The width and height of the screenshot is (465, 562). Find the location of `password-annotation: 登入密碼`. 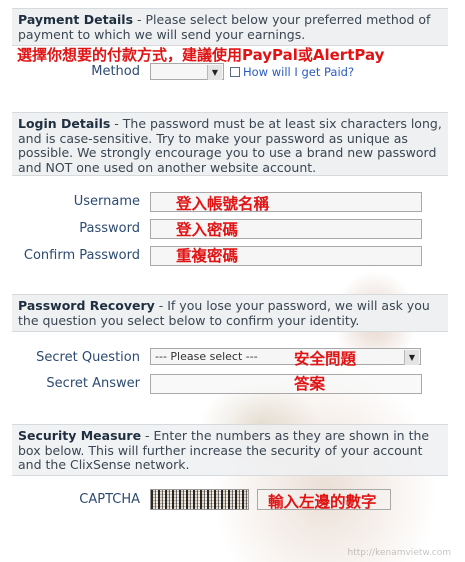

password-annotation: 登入密碼 is located at coordinates (207, 230).